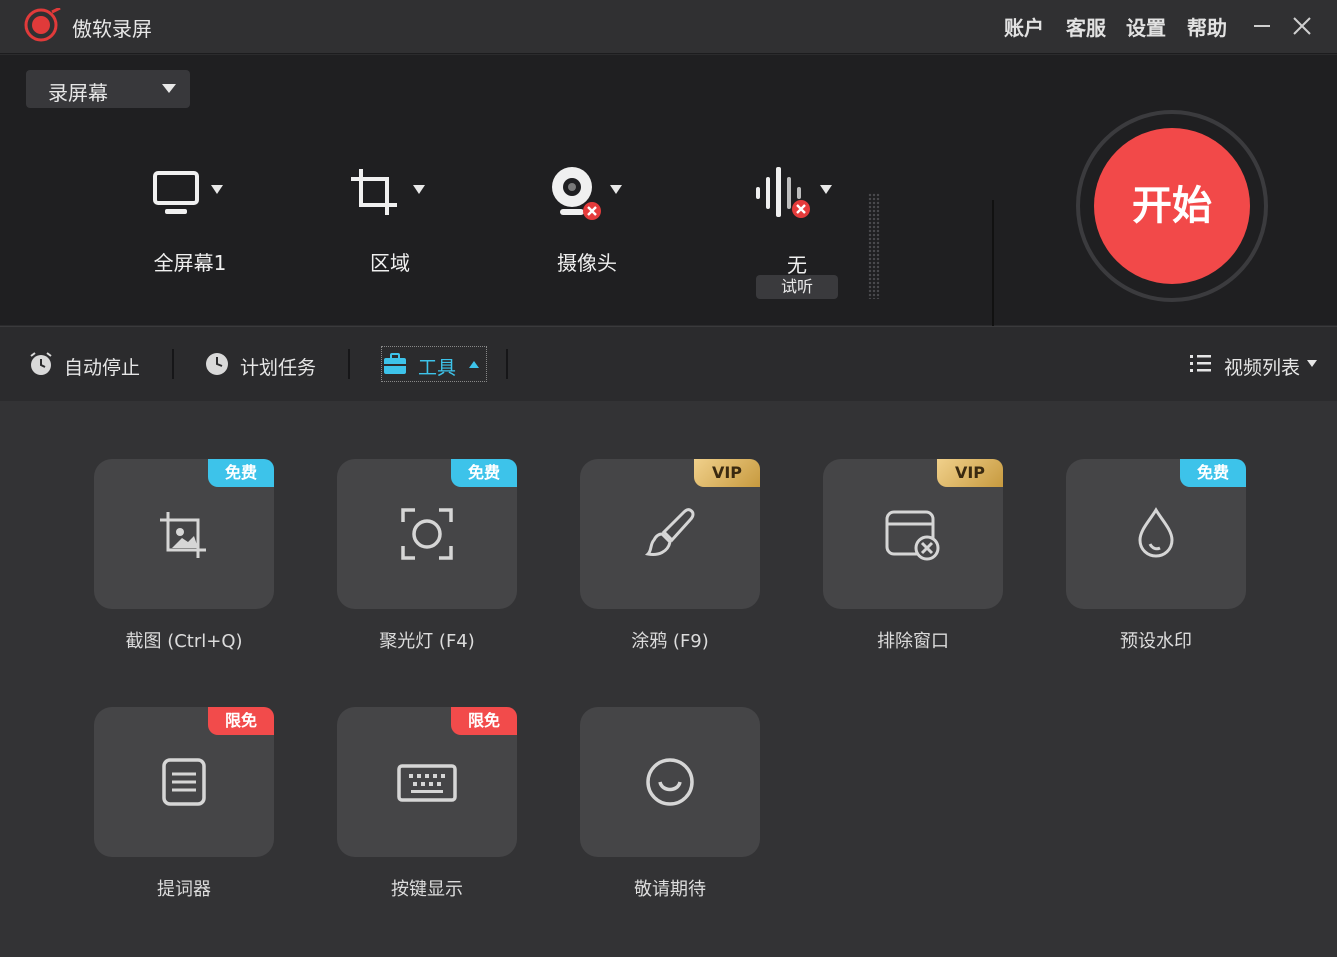 The height and width of the screenshot is (957, 1337). I want to click on tool-label: 预设水印, so click(1156, 641).